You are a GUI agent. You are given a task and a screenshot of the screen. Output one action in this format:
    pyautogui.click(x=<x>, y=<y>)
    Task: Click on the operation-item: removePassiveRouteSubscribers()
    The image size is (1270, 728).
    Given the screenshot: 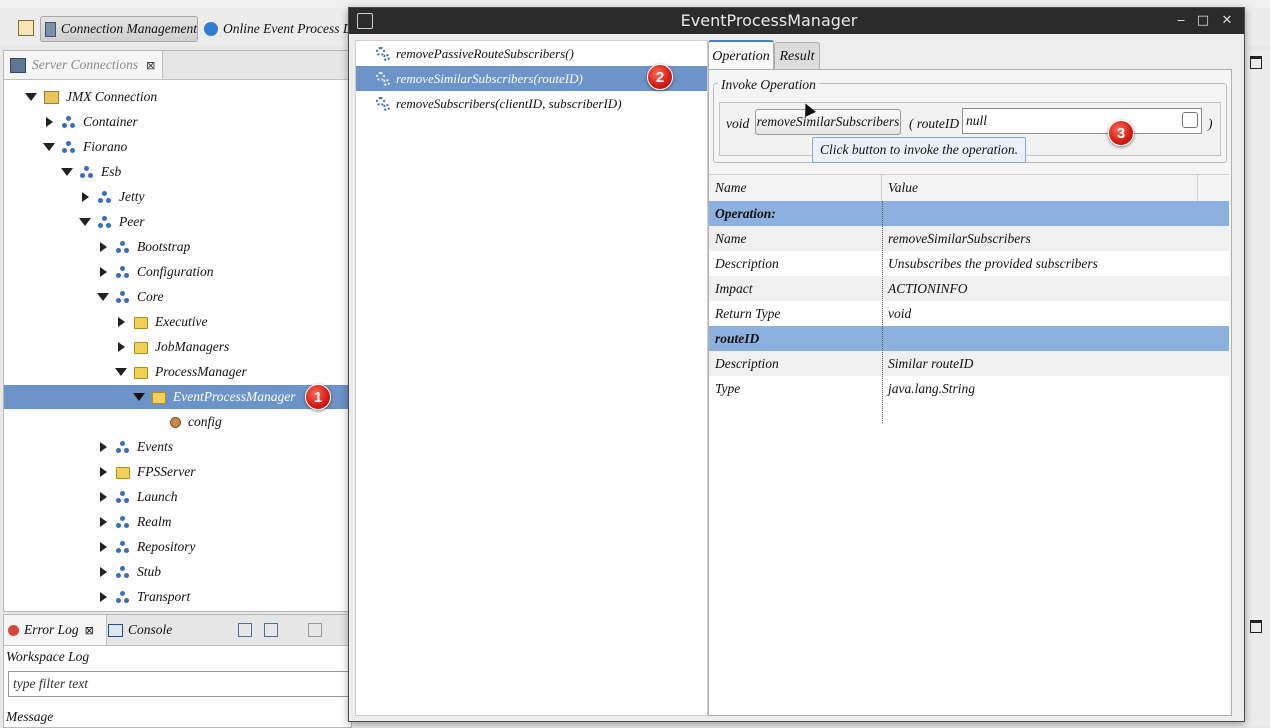 What is the action you would take?
    pyautogui.click(x=531, y=53)
    